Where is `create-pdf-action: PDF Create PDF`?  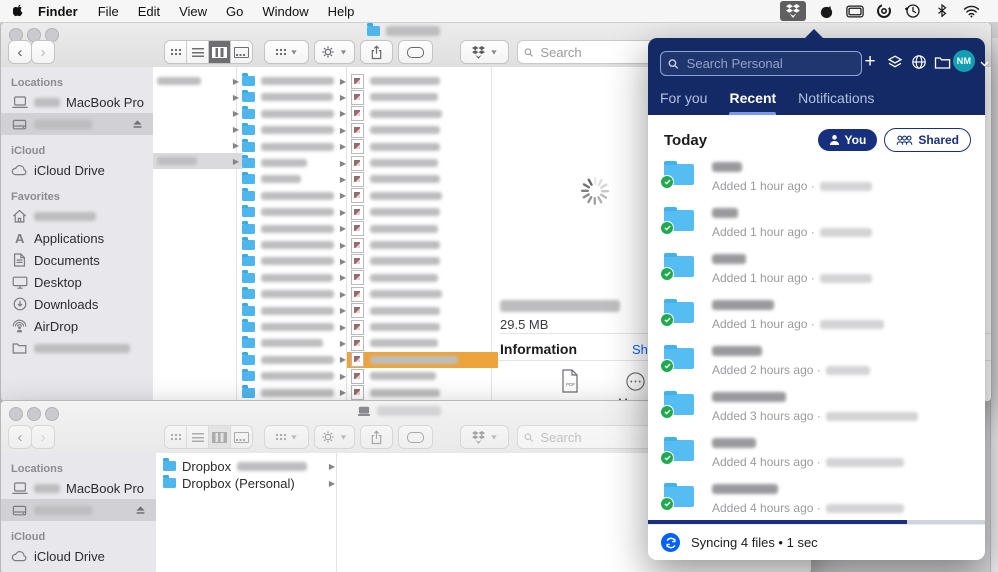
create-pdf-action: PDF Create PDF is located at coordinates (570, 385).